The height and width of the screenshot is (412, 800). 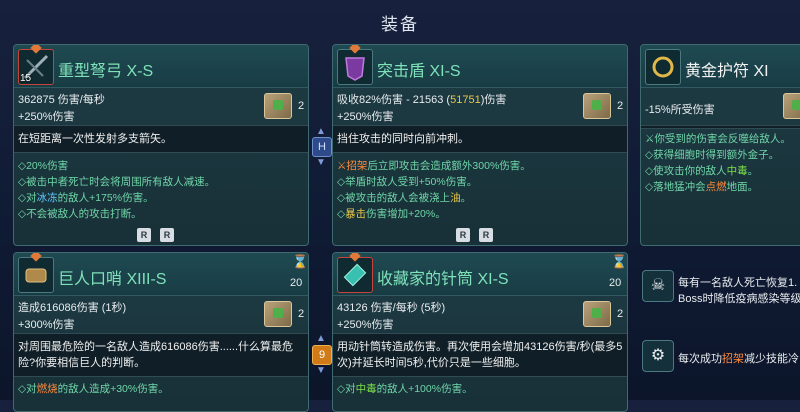 I want to click on description: 在短距离一次性发射多支箭矢。, so click(x=95, y=139).